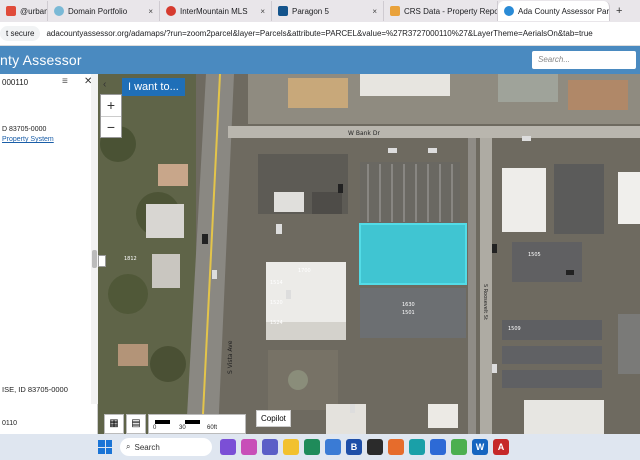  What do you see at coordinates (94, 259) in the screenshot?
I see `scrollbar-thumb` at bounding box center [94, 259].